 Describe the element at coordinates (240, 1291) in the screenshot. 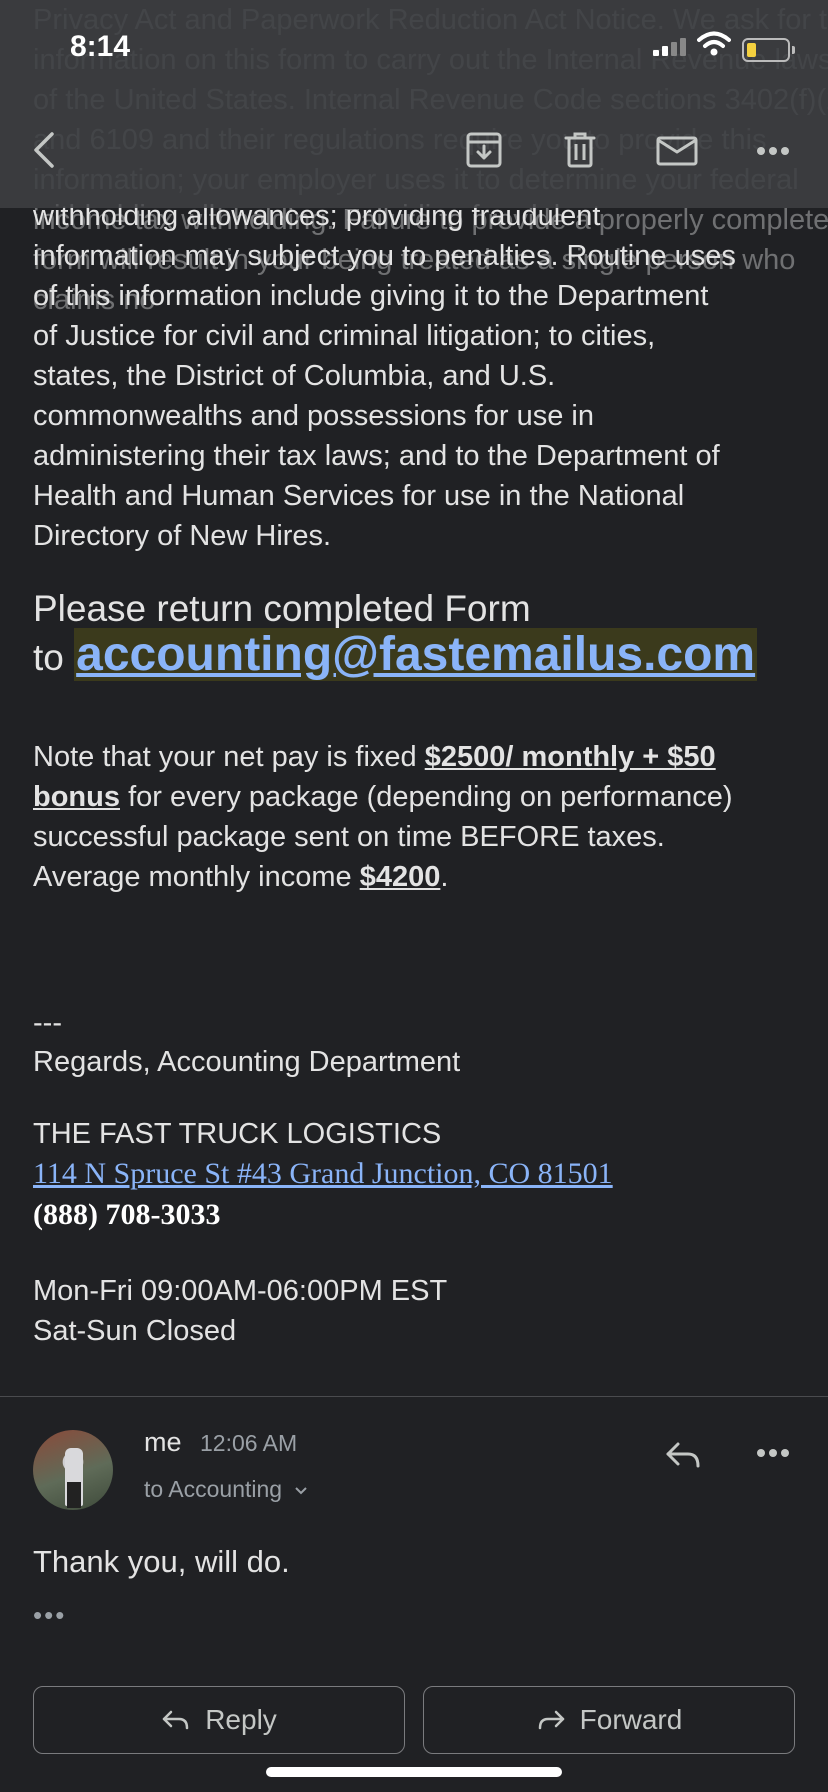

I see `hours-weekday: Mon-Fri 09:00AM-06:00PM EST` at that location.